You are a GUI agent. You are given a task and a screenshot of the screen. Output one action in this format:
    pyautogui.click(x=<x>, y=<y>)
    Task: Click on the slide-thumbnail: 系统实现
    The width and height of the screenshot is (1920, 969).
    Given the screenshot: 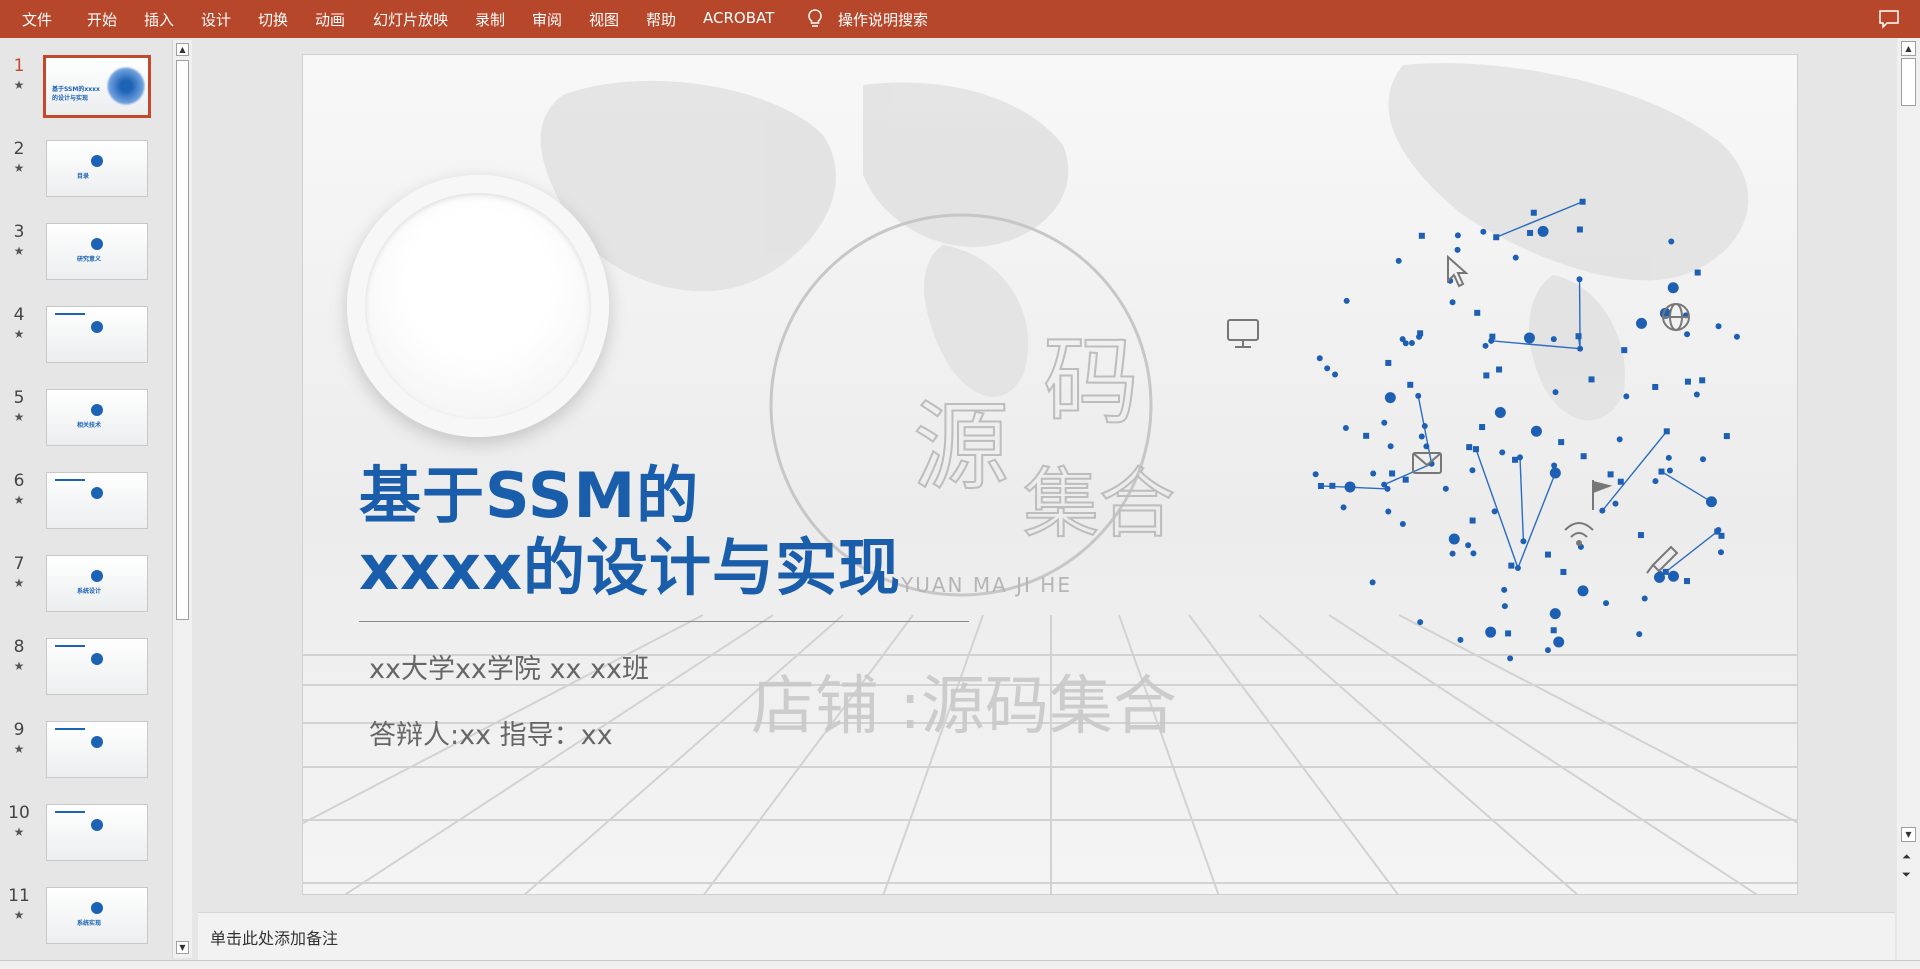 What is the action you would take?
    pyautogui.click(x=97, y=915)
    